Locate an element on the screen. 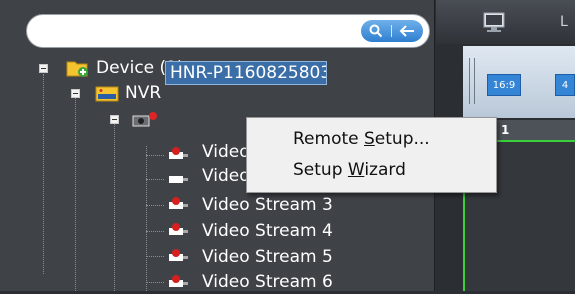 The height and width of the screenshot is (294, 575). tree-item-stream-label: Video Stream 4 is located at coordinates (267, 231).